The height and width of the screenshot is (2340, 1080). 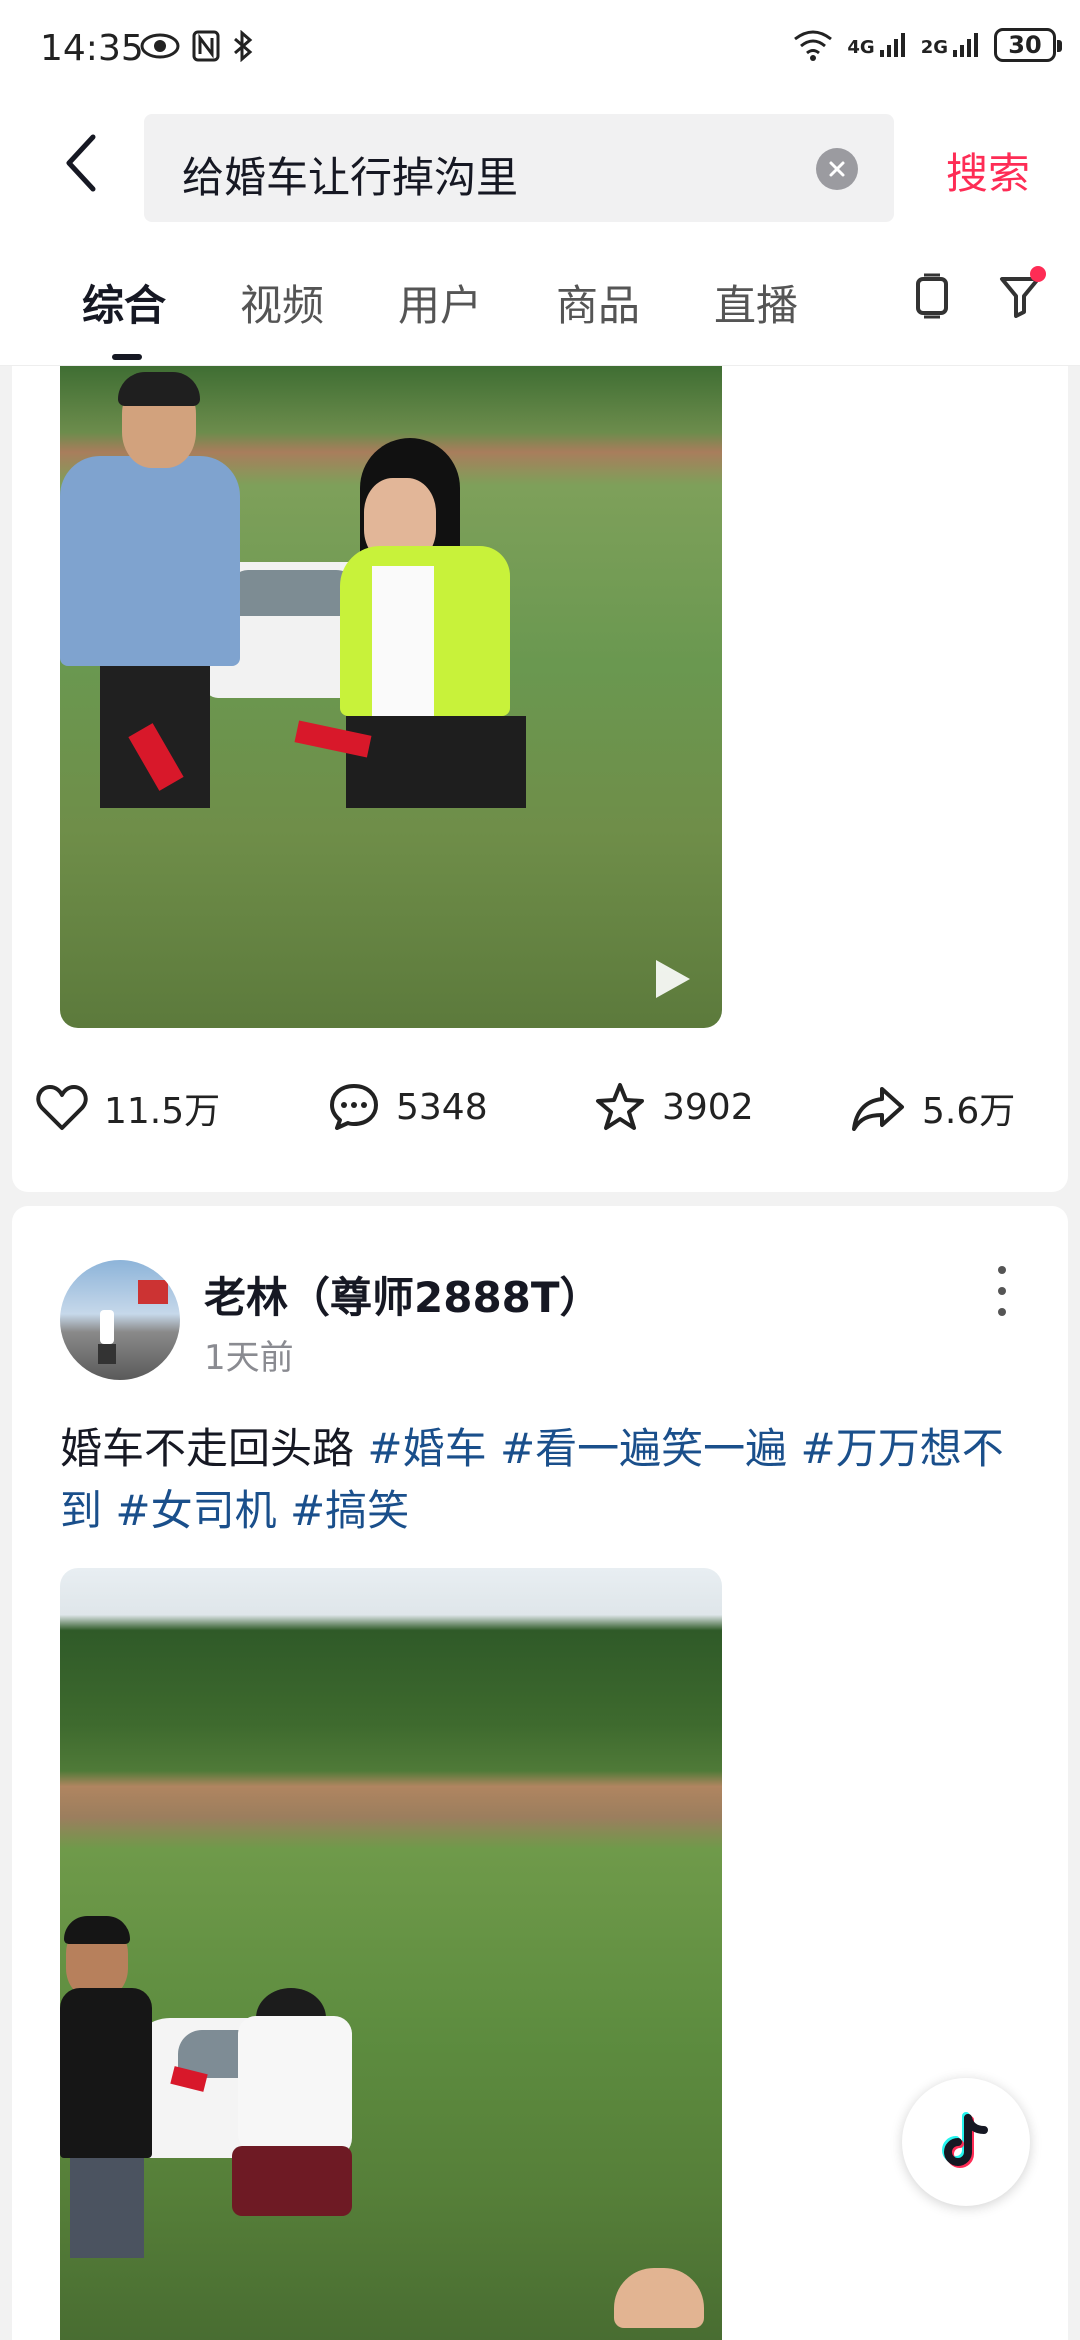 I want to click on tiktok-floating-button, so click(x=966, y=2142).